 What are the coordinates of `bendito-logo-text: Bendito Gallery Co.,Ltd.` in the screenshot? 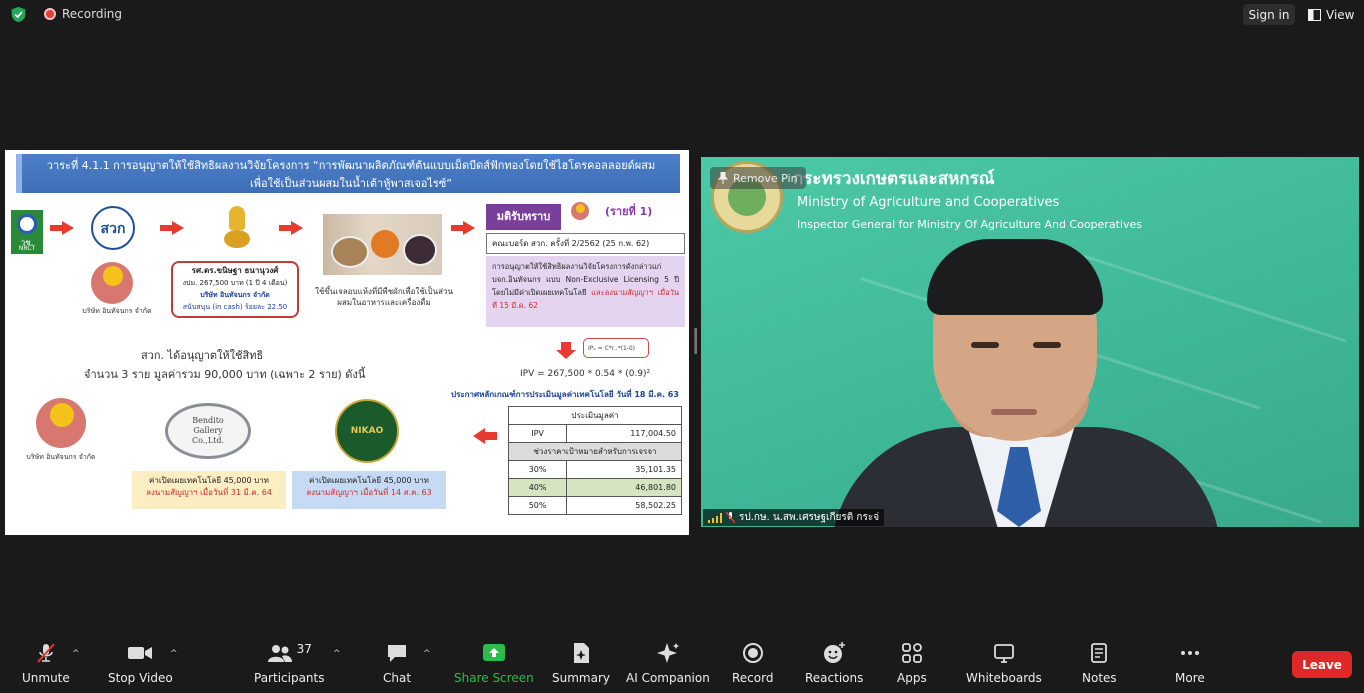 It's located at (208, 430).